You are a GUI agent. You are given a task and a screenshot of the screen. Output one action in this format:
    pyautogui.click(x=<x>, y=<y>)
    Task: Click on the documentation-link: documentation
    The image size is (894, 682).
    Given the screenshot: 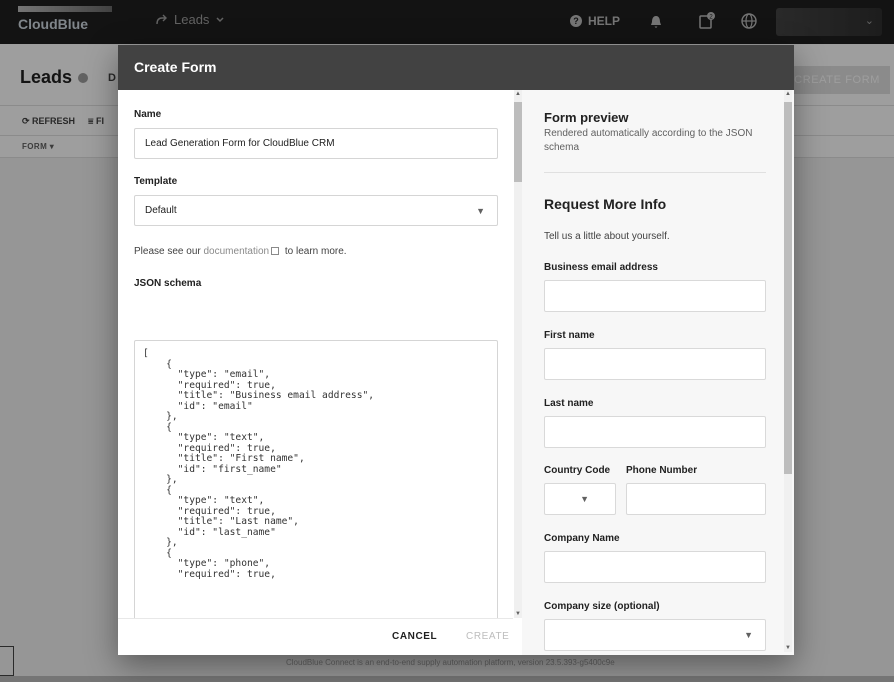 What is the action you would take?
    pyautogui.click(x=237, y=251)
    